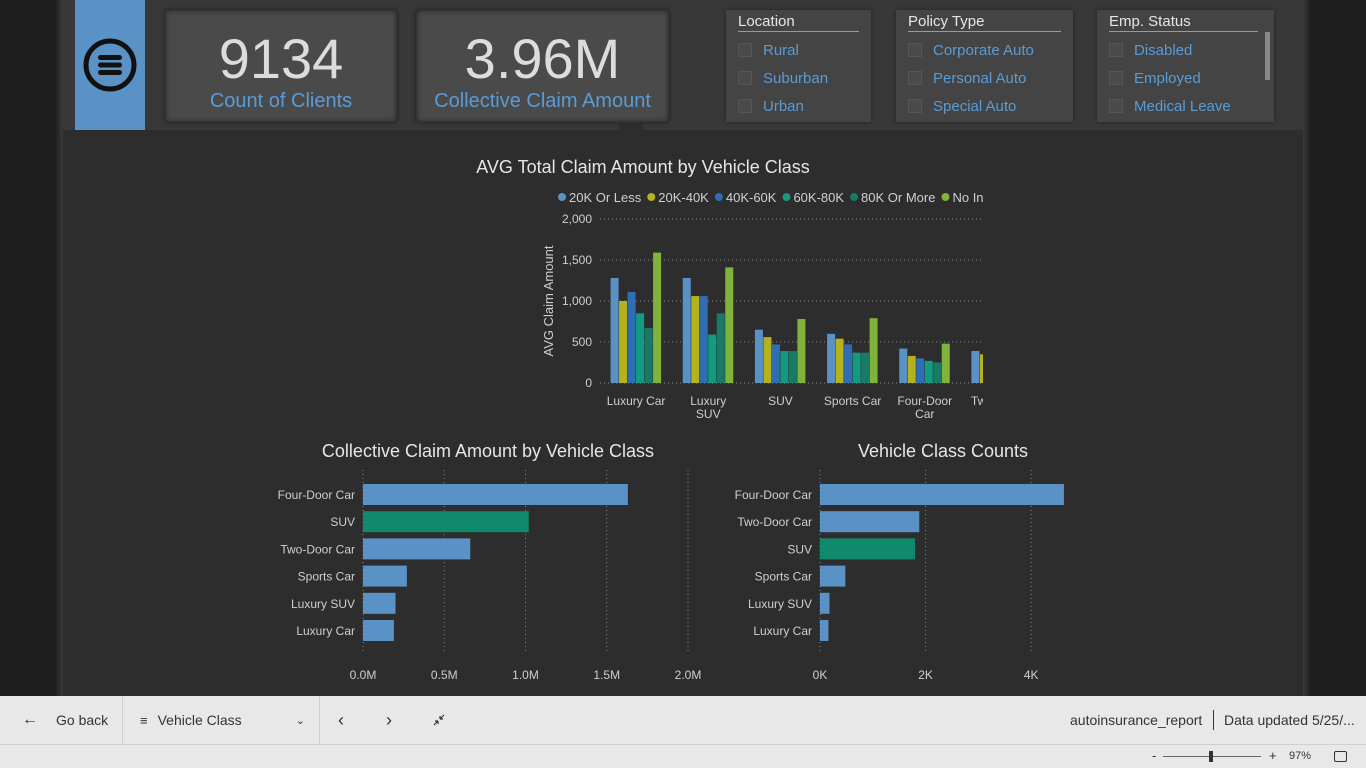 The image size is (1366, 768). Describe the element at coordinates (729, 325) in the screenshot. I see `bar-luxury-suv-no-income` at that location.